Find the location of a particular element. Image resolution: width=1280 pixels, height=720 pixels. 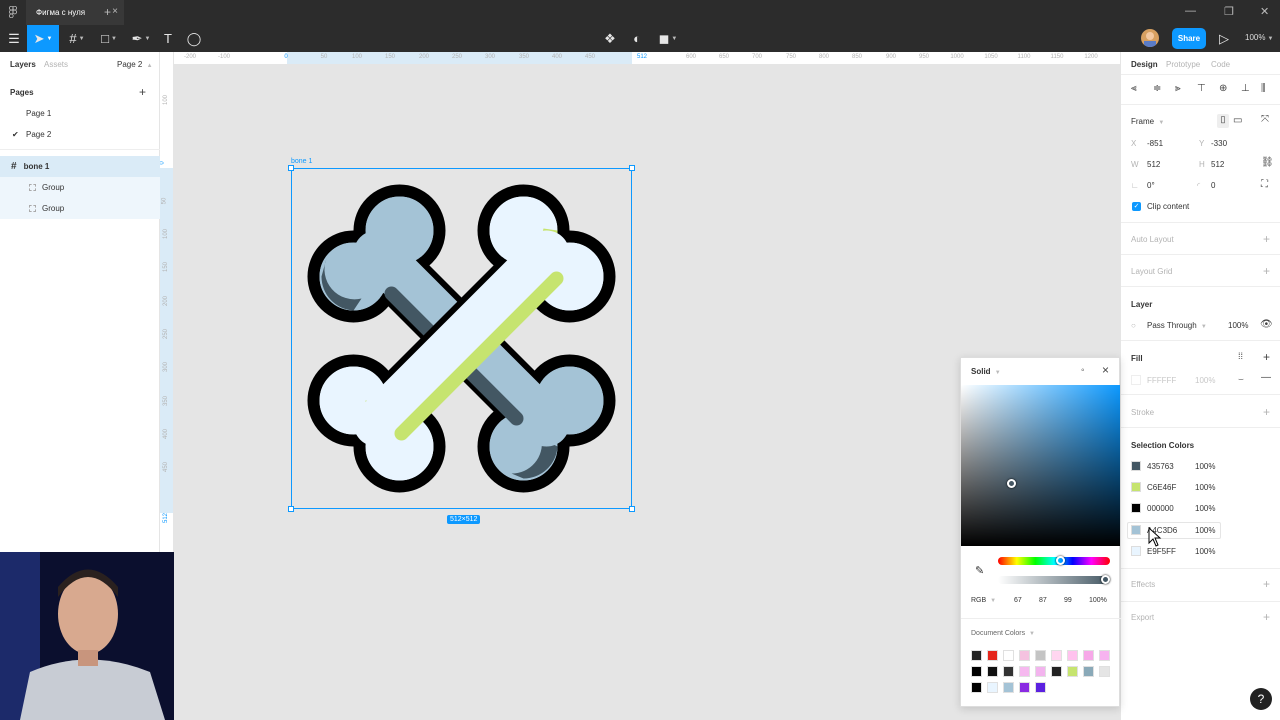

align-bottom-icon: ⊥ is located at coordinates (1245, 88).